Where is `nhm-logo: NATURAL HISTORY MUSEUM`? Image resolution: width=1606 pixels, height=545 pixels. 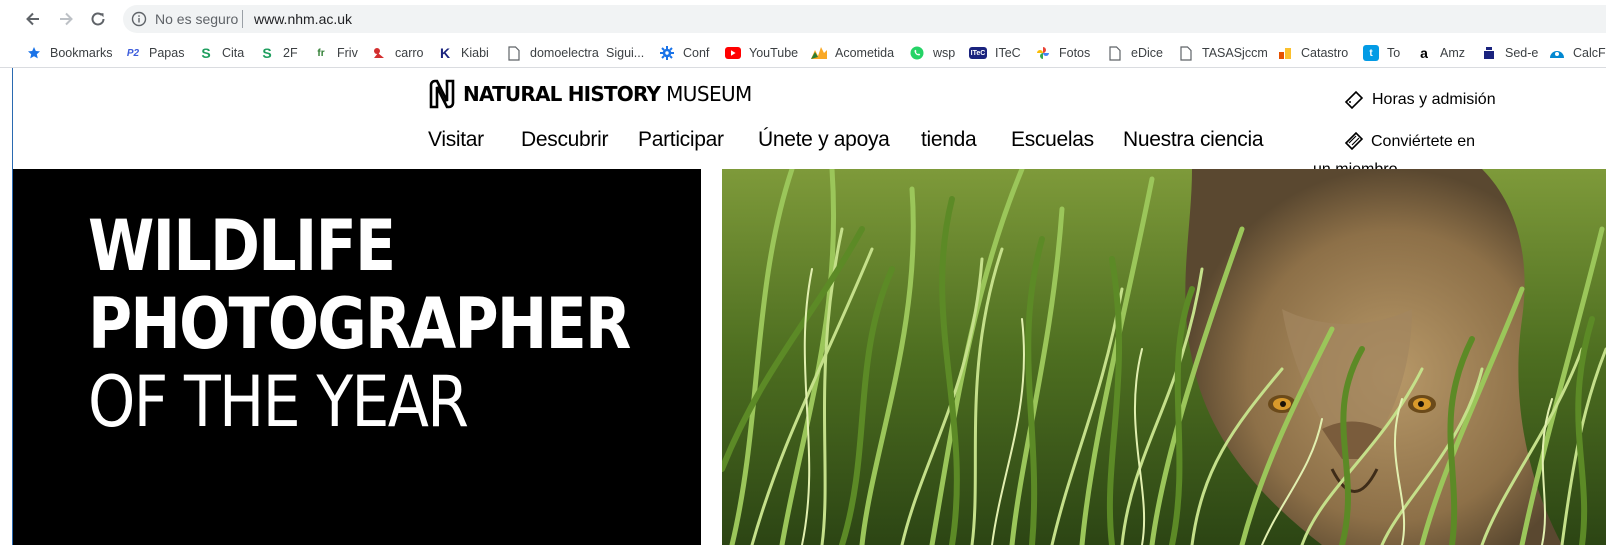
nhm-logo: NATURAL HISTORY MUSEUM is located at coordinates (590, 94).